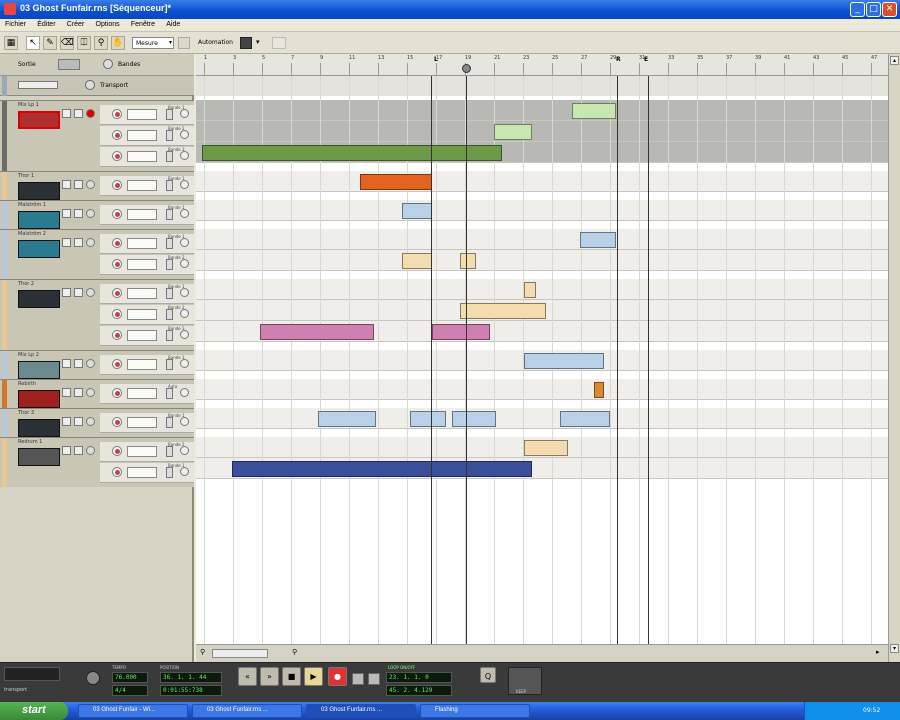 Image resolution: width=900 pixels, height=720 pixels. What do you see at coordinates (97, 393) in the screenshot?
I see `track-7: Rebirth Auto` at bounding box center [97, 393].